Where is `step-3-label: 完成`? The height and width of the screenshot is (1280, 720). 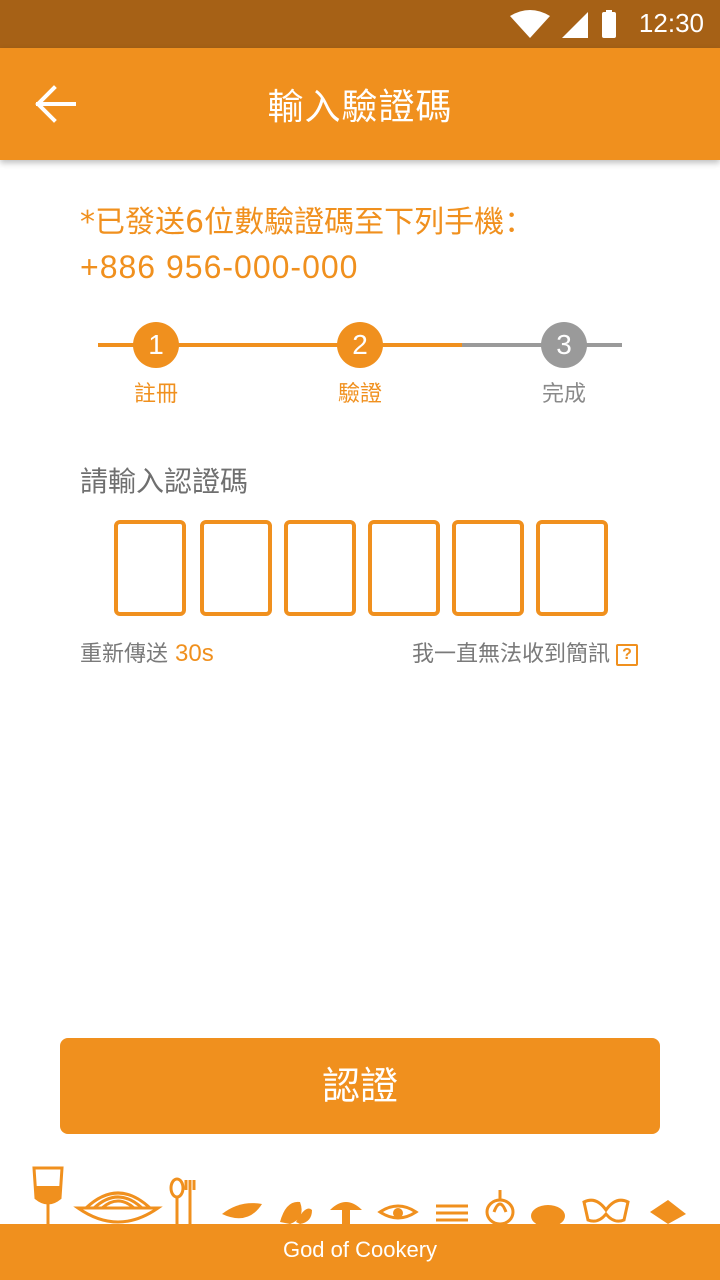
step-3-label: 完成 is located at coordinates (563, 394).